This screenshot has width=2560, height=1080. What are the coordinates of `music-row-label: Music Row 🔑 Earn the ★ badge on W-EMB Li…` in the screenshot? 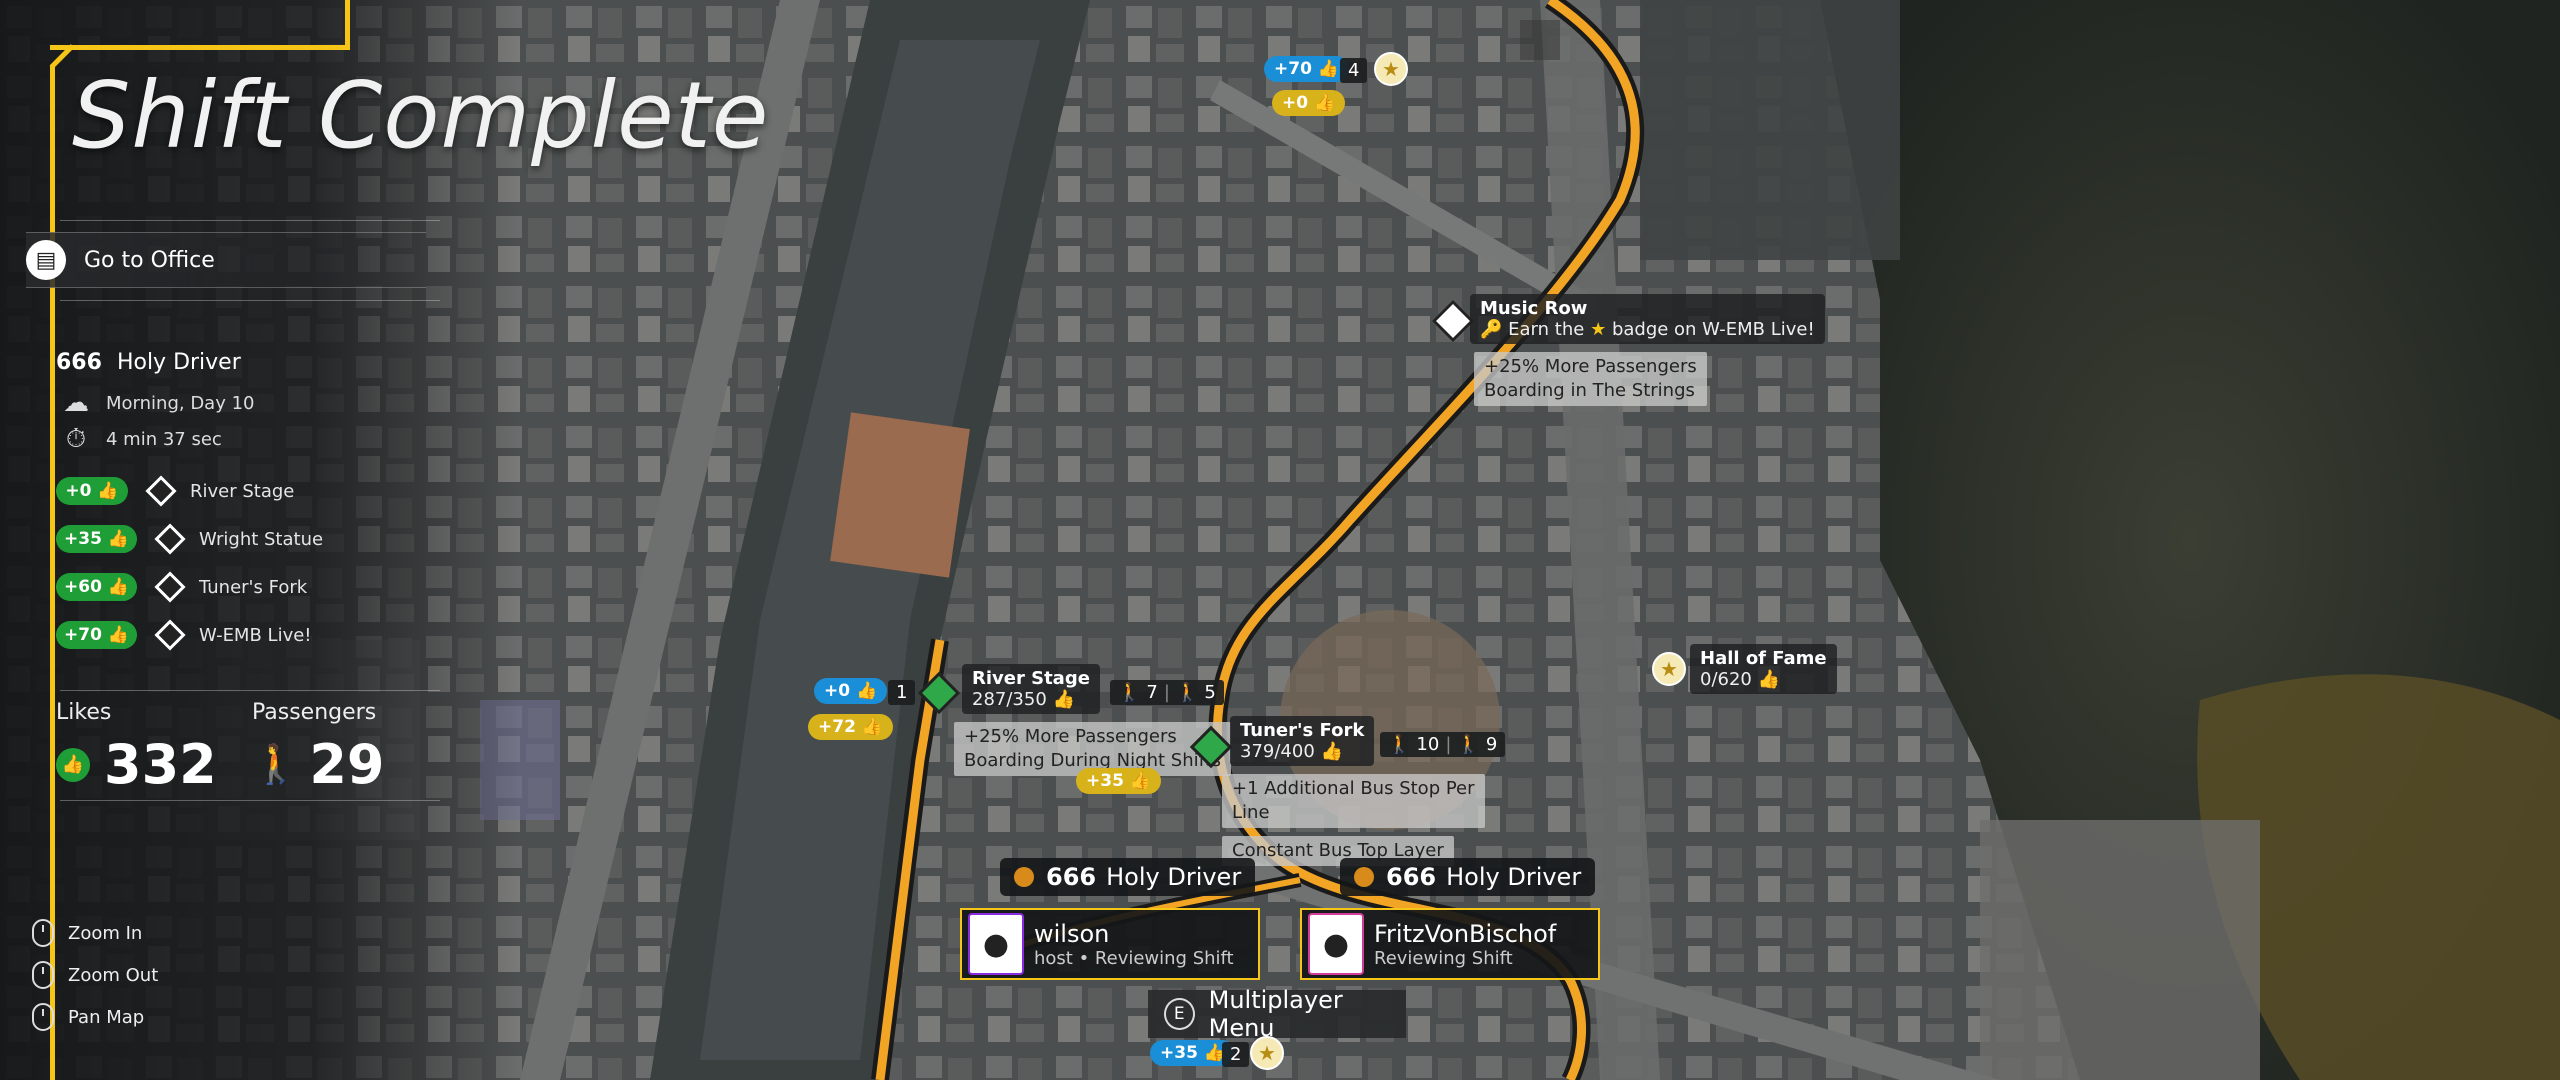 It's located at (1647, 319).